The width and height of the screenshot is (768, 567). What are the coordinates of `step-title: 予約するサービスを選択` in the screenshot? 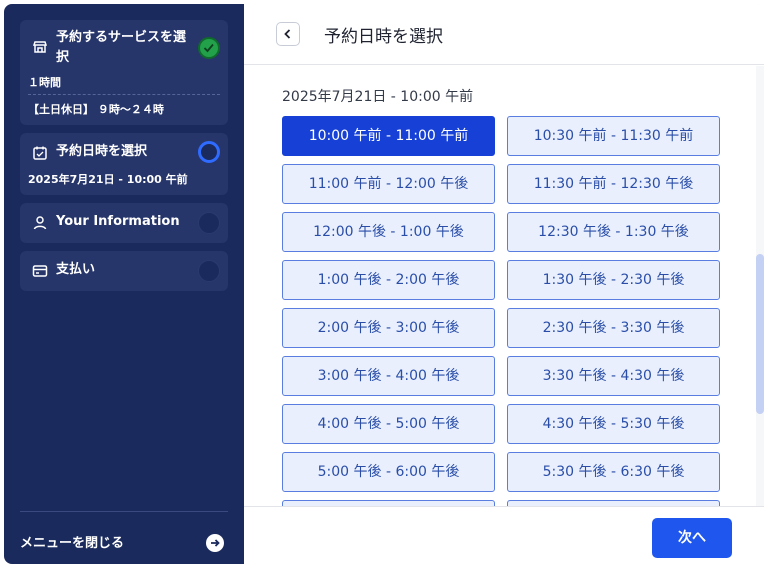 It's located at (121, 47).